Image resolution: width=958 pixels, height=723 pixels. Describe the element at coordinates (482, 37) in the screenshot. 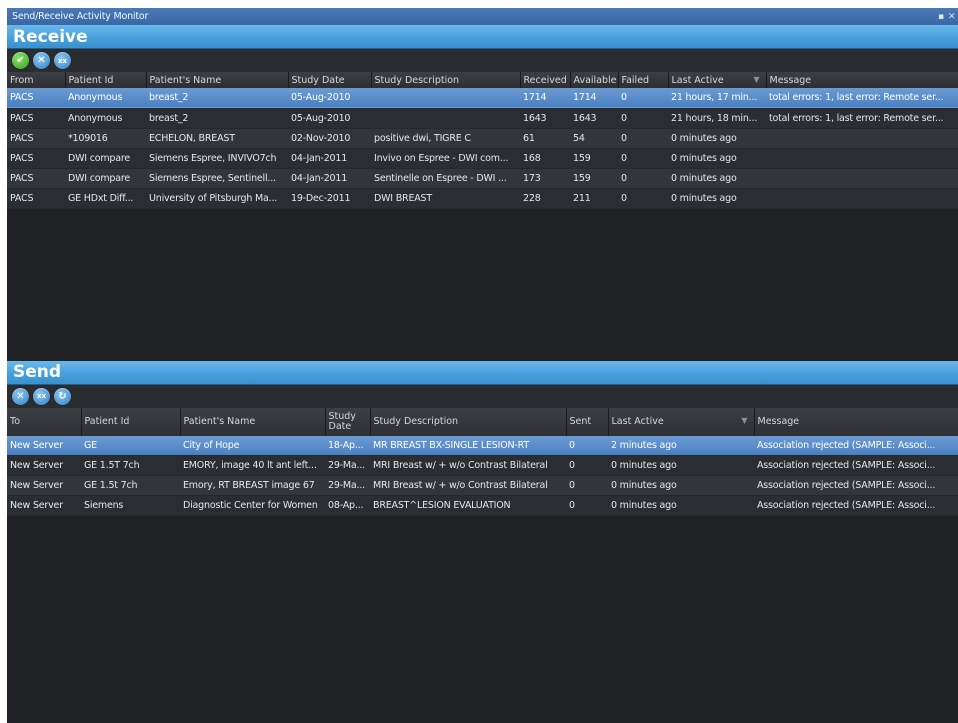

I see `receive-section-header: Receive` at that location.